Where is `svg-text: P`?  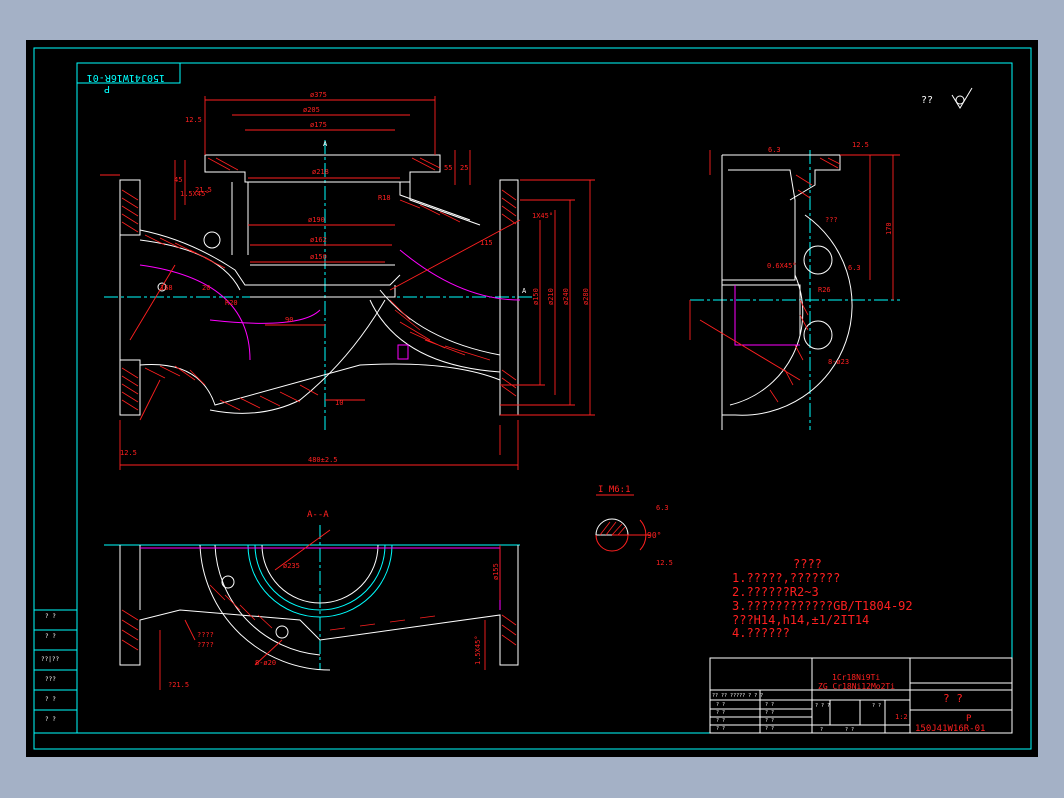 svg-text: P is located at coordinates (107, 88).